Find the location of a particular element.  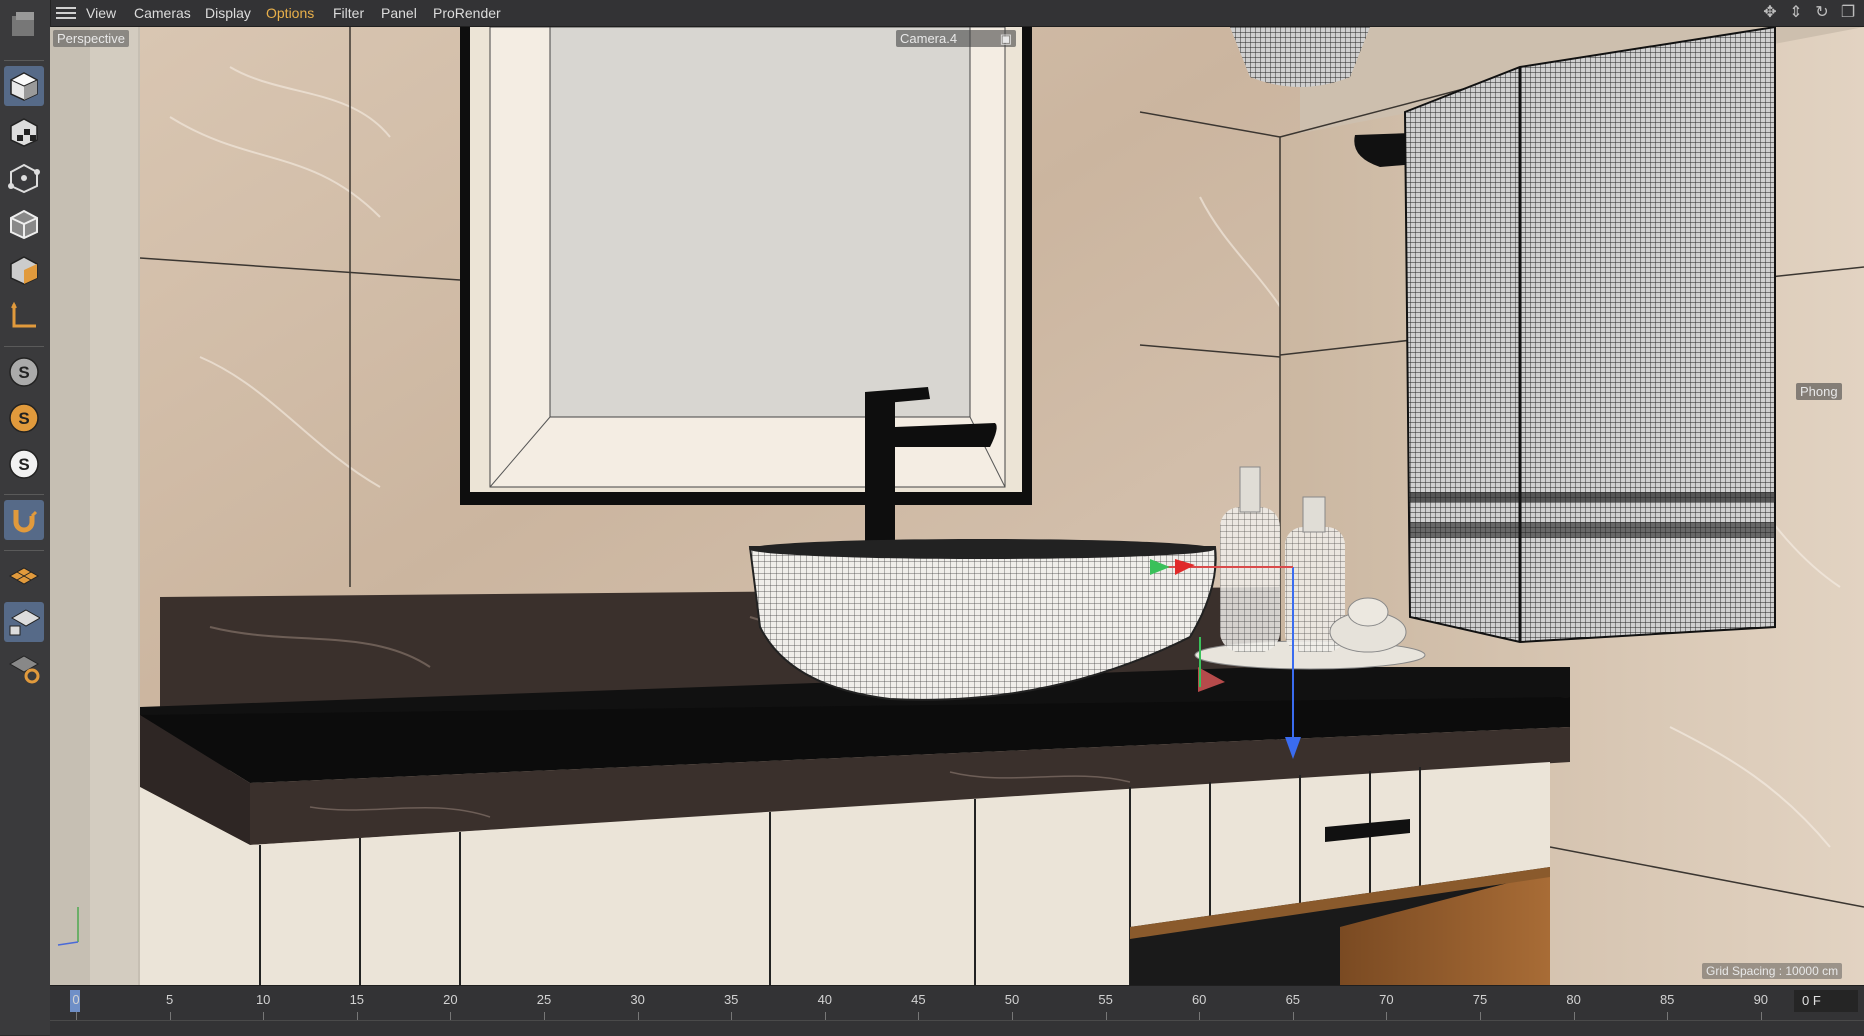

shading-label: Phong is located at coordinates (1819, 391).